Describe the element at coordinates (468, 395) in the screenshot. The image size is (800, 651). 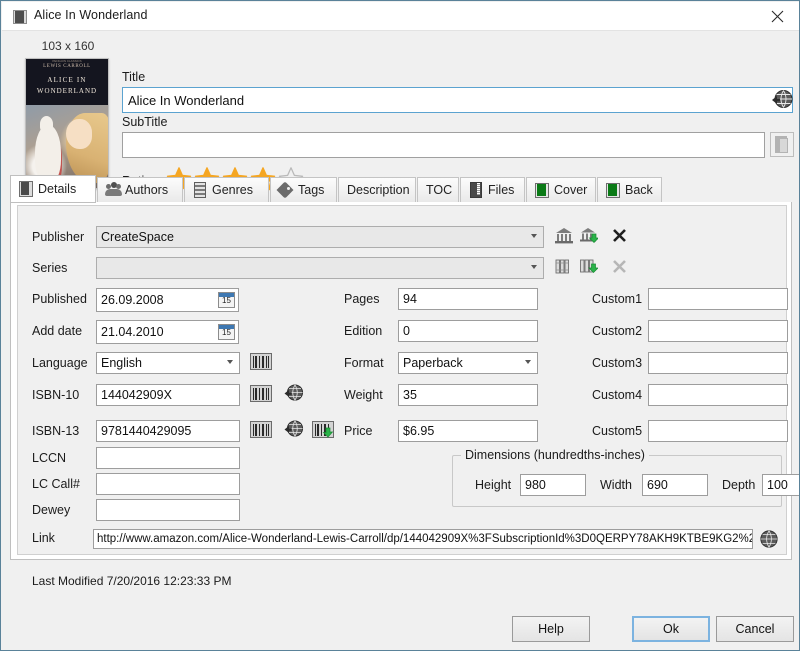
I see `weight-input` at that location.